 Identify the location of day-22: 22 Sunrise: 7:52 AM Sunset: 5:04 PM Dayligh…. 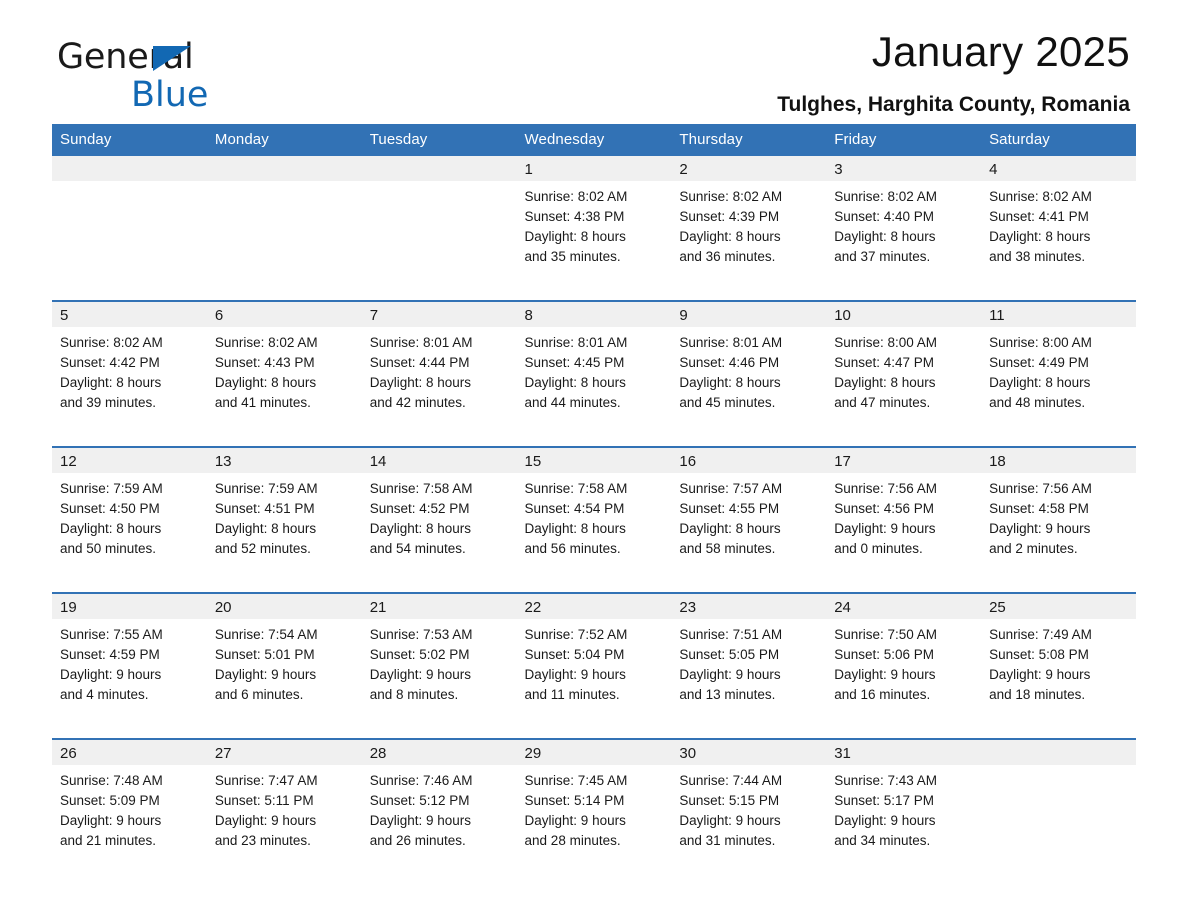
(594, 661).